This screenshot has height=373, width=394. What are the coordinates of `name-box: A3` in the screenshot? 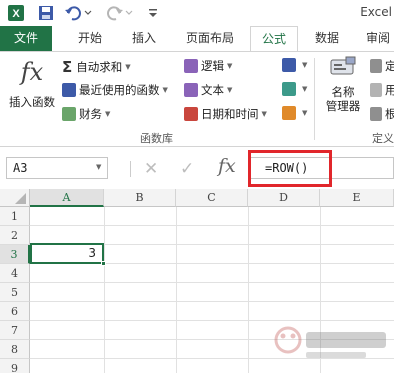 It's located at (57, 168).